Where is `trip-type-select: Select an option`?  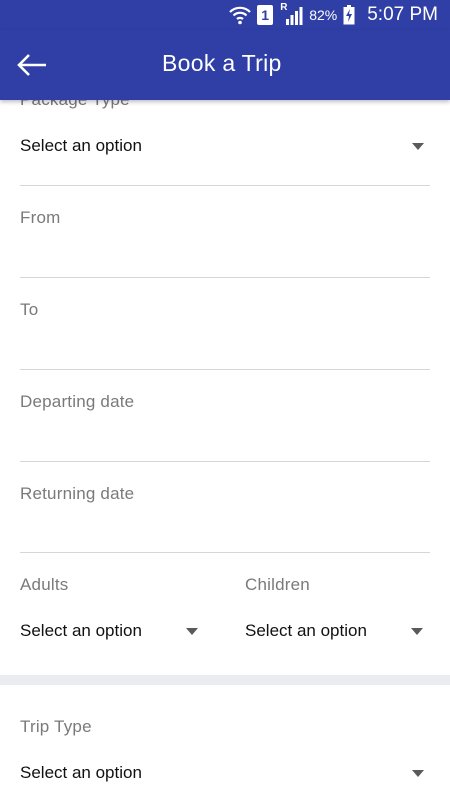 trip-type-select: Select an option is located at coordinates (225, 772).